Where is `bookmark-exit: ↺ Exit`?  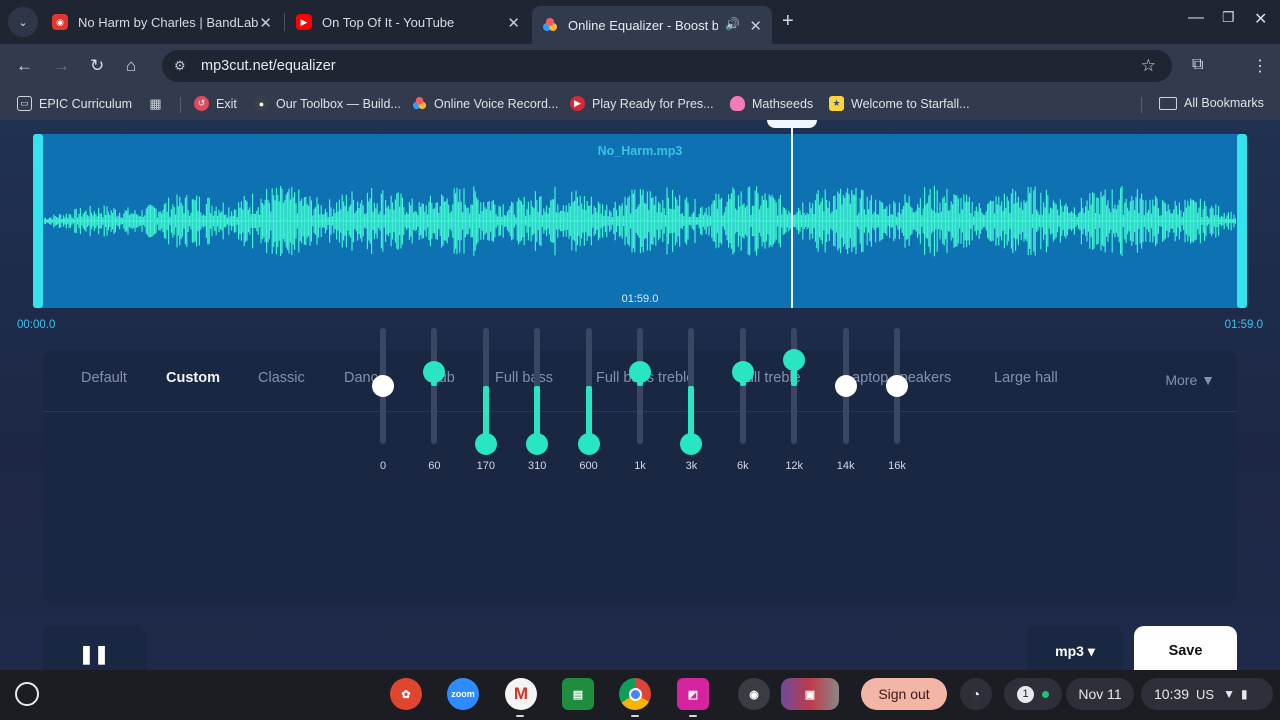
bookmark-exit: ↺ Exit is located at coordinates (215, 103).